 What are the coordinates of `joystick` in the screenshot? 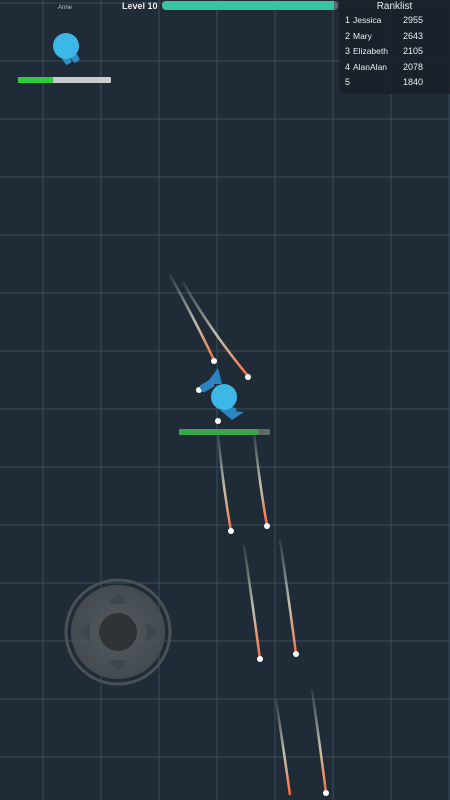 It's located at (118, 632).